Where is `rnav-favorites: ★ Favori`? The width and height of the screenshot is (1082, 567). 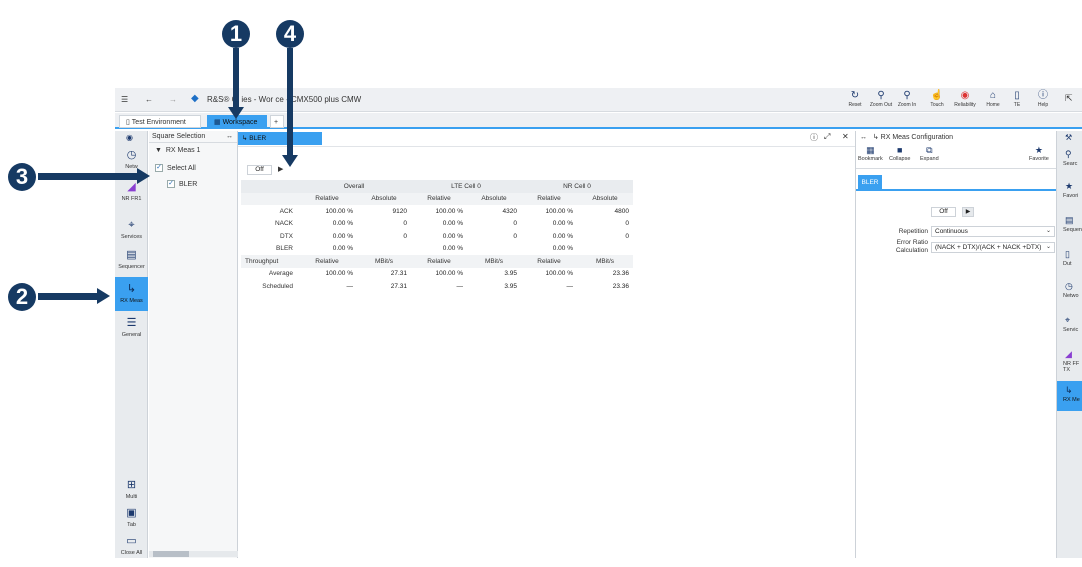 rnav-favorites: ★ Favori is located at coordinates (1069, 192).